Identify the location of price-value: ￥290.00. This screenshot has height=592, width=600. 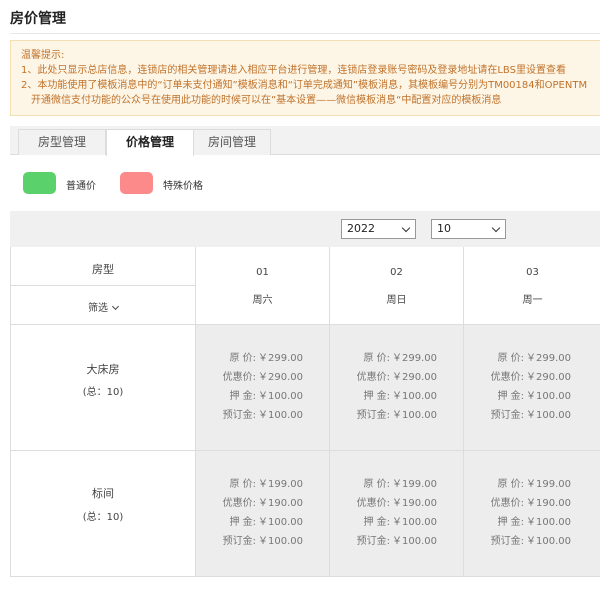
(280, 377).